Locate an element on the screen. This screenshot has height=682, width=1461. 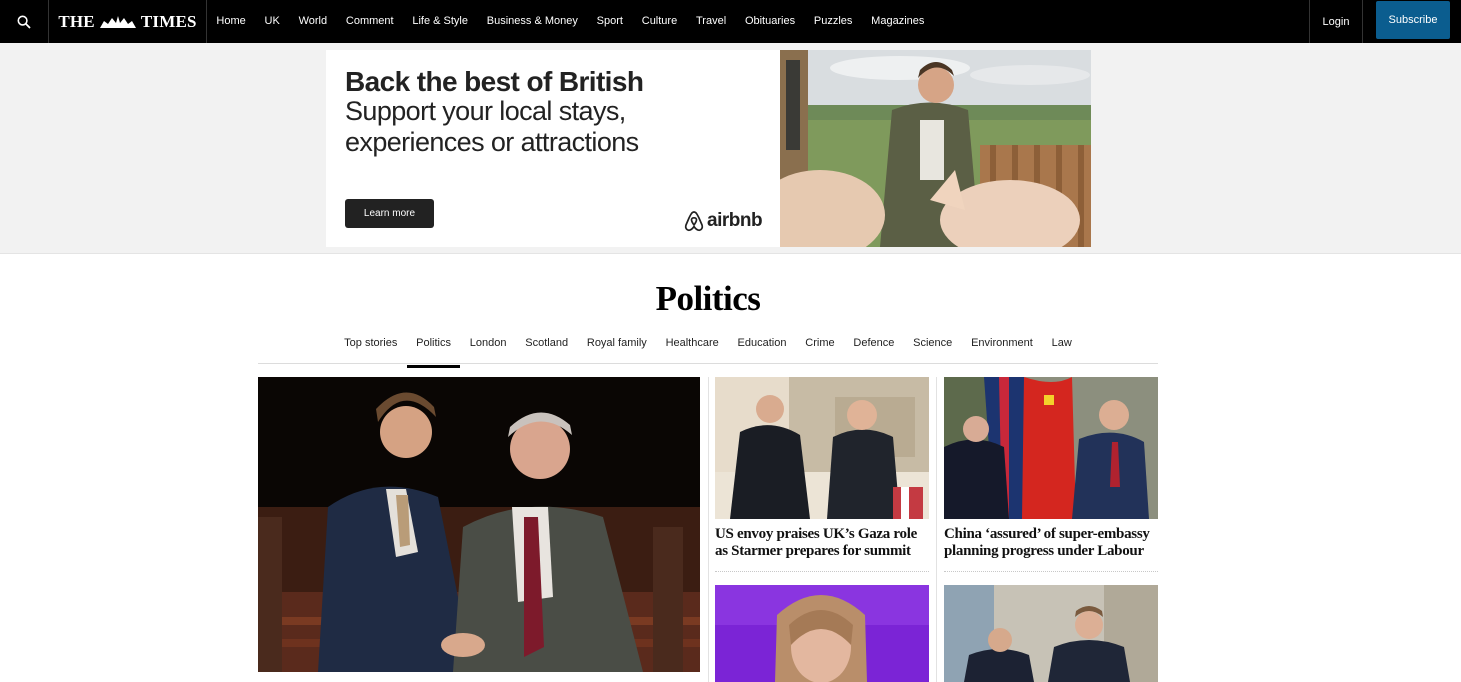
tab-london: London is located at coordinates (488, 345).